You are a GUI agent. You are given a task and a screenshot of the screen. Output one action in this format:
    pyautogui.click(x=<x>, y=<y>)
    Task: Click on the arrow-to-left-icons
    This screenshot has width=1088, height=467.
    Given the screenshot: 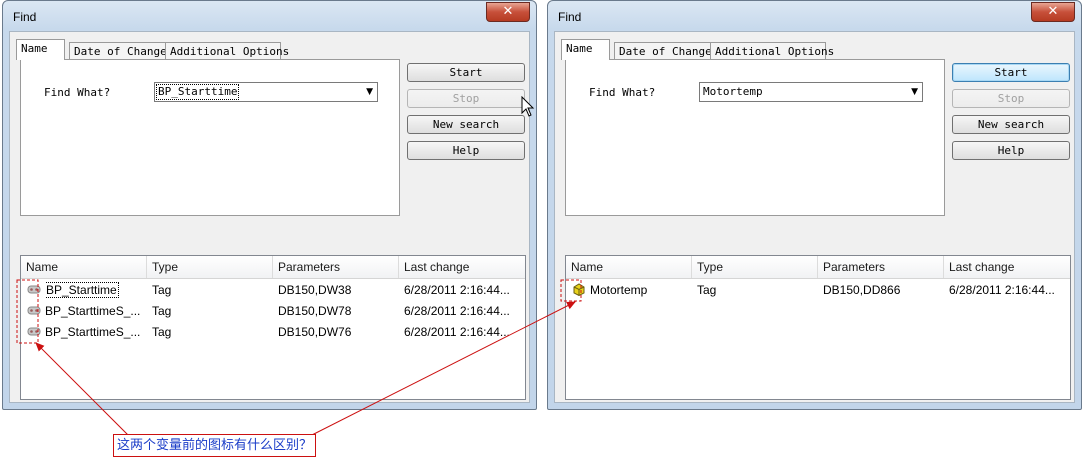 What is the action you would take?
    pyautogui.click(x=83, y=390)
    